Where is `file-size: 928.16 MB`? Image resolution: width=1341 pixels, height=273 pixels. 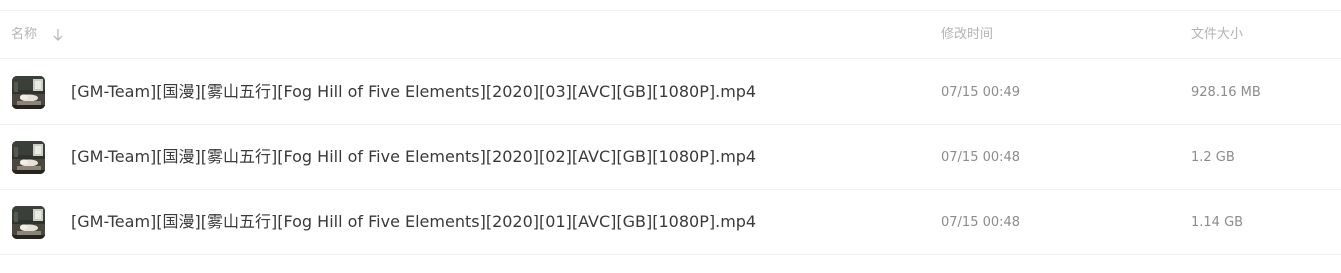
file-size: 928.16 MB is located at coordinates (1226, 92).